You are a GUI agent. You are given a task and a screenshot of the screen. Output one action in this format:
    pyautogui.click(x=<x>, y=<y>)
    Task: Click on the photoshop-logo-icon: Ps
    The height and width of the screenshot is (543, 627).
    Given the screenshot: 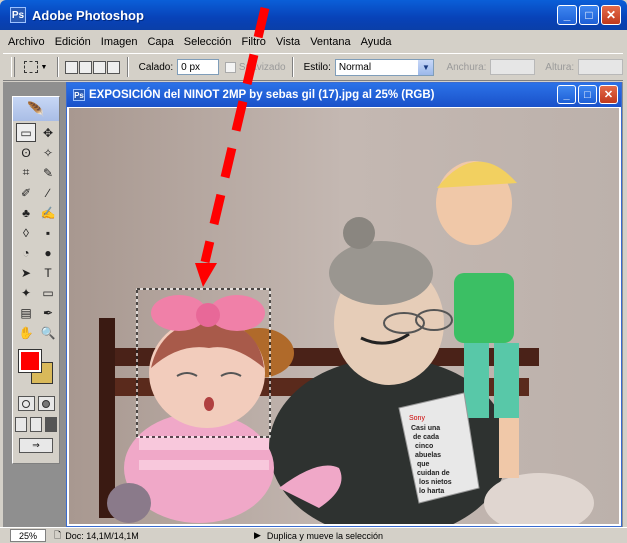 What is the action you would take?
    pyautogui.click(x=18, y=15)
    